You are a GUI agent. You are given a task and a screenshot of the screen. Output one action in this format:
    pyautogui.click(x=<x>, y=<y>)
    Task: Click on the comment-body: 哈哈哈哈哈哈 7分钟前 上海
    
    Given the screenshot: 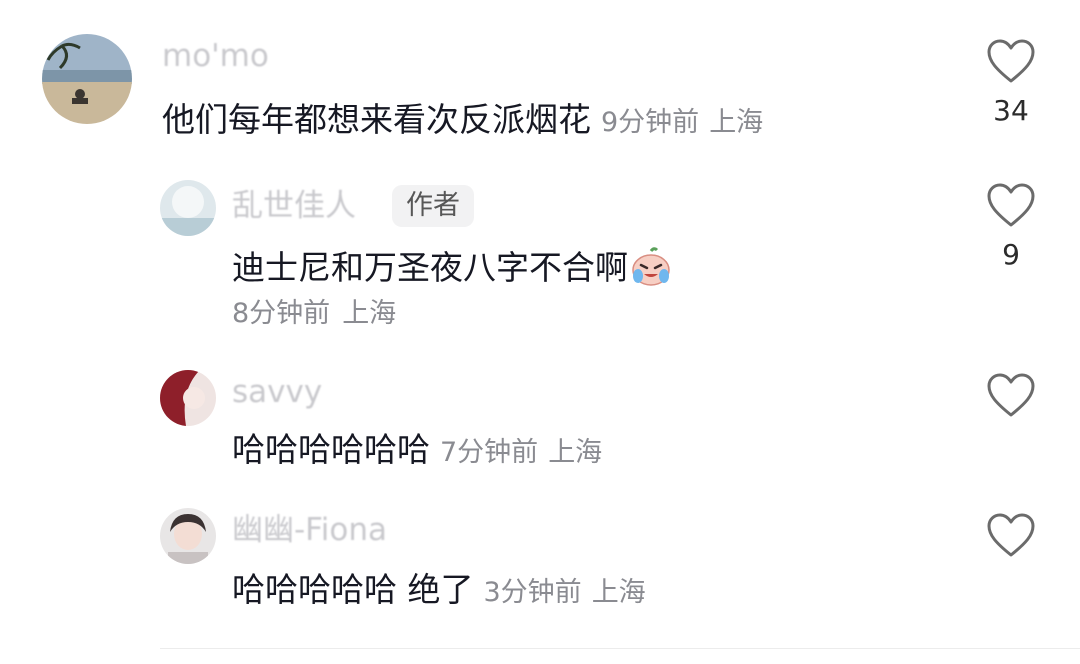 What is the action you would take?
    pyautogui.click(x=417, y=453)
    